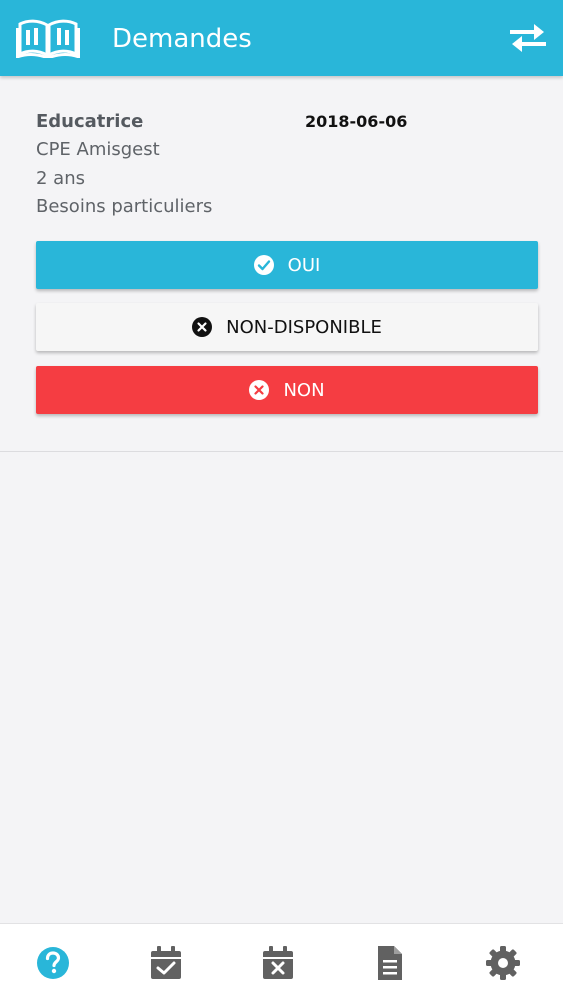  I want to click on yes-button: OUI, so click(287, 265).